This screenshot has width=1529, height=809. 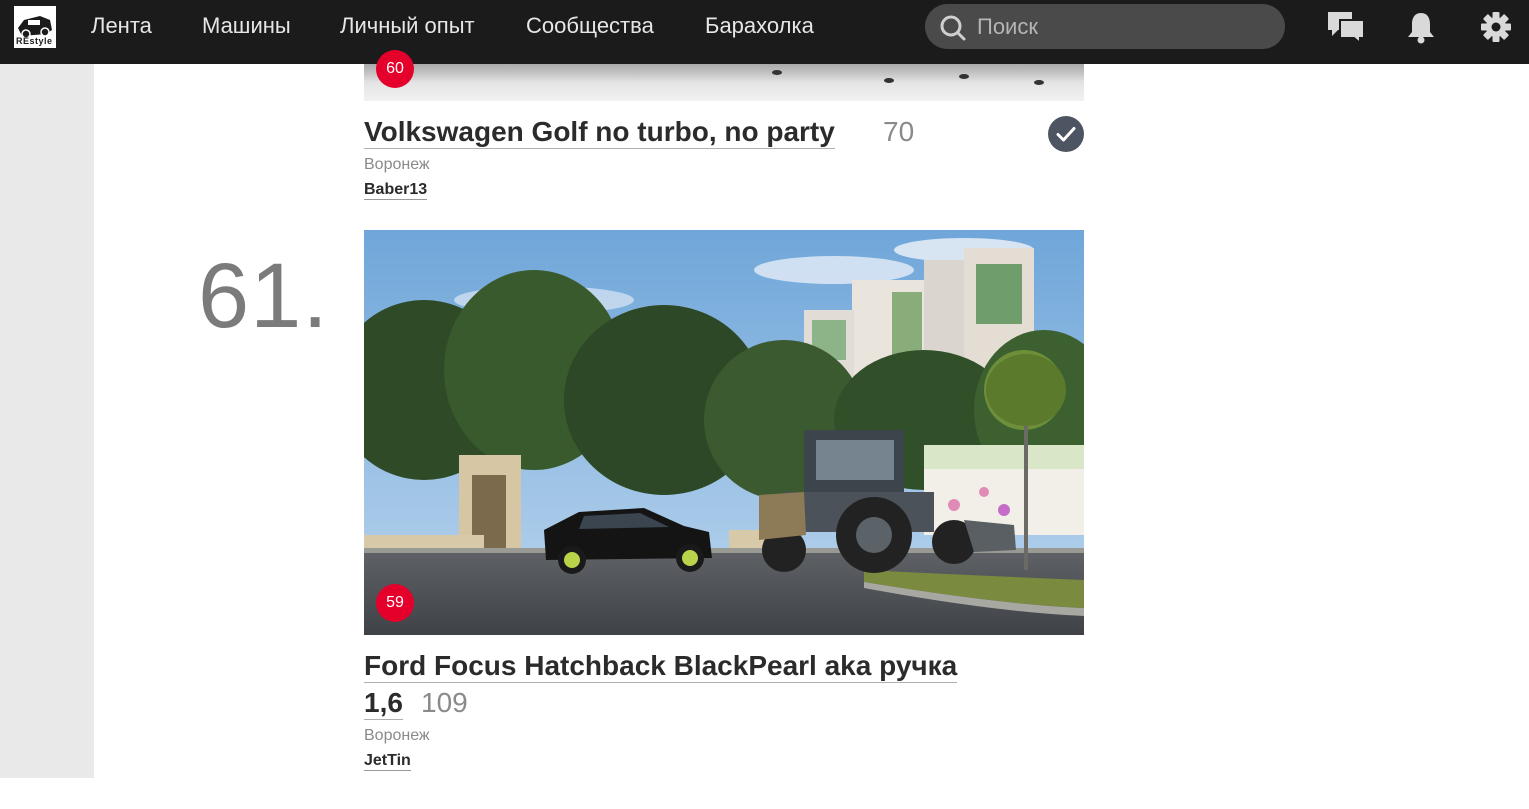 I want to click on nav-item-cars: Машины, so click(x=246, y=26).